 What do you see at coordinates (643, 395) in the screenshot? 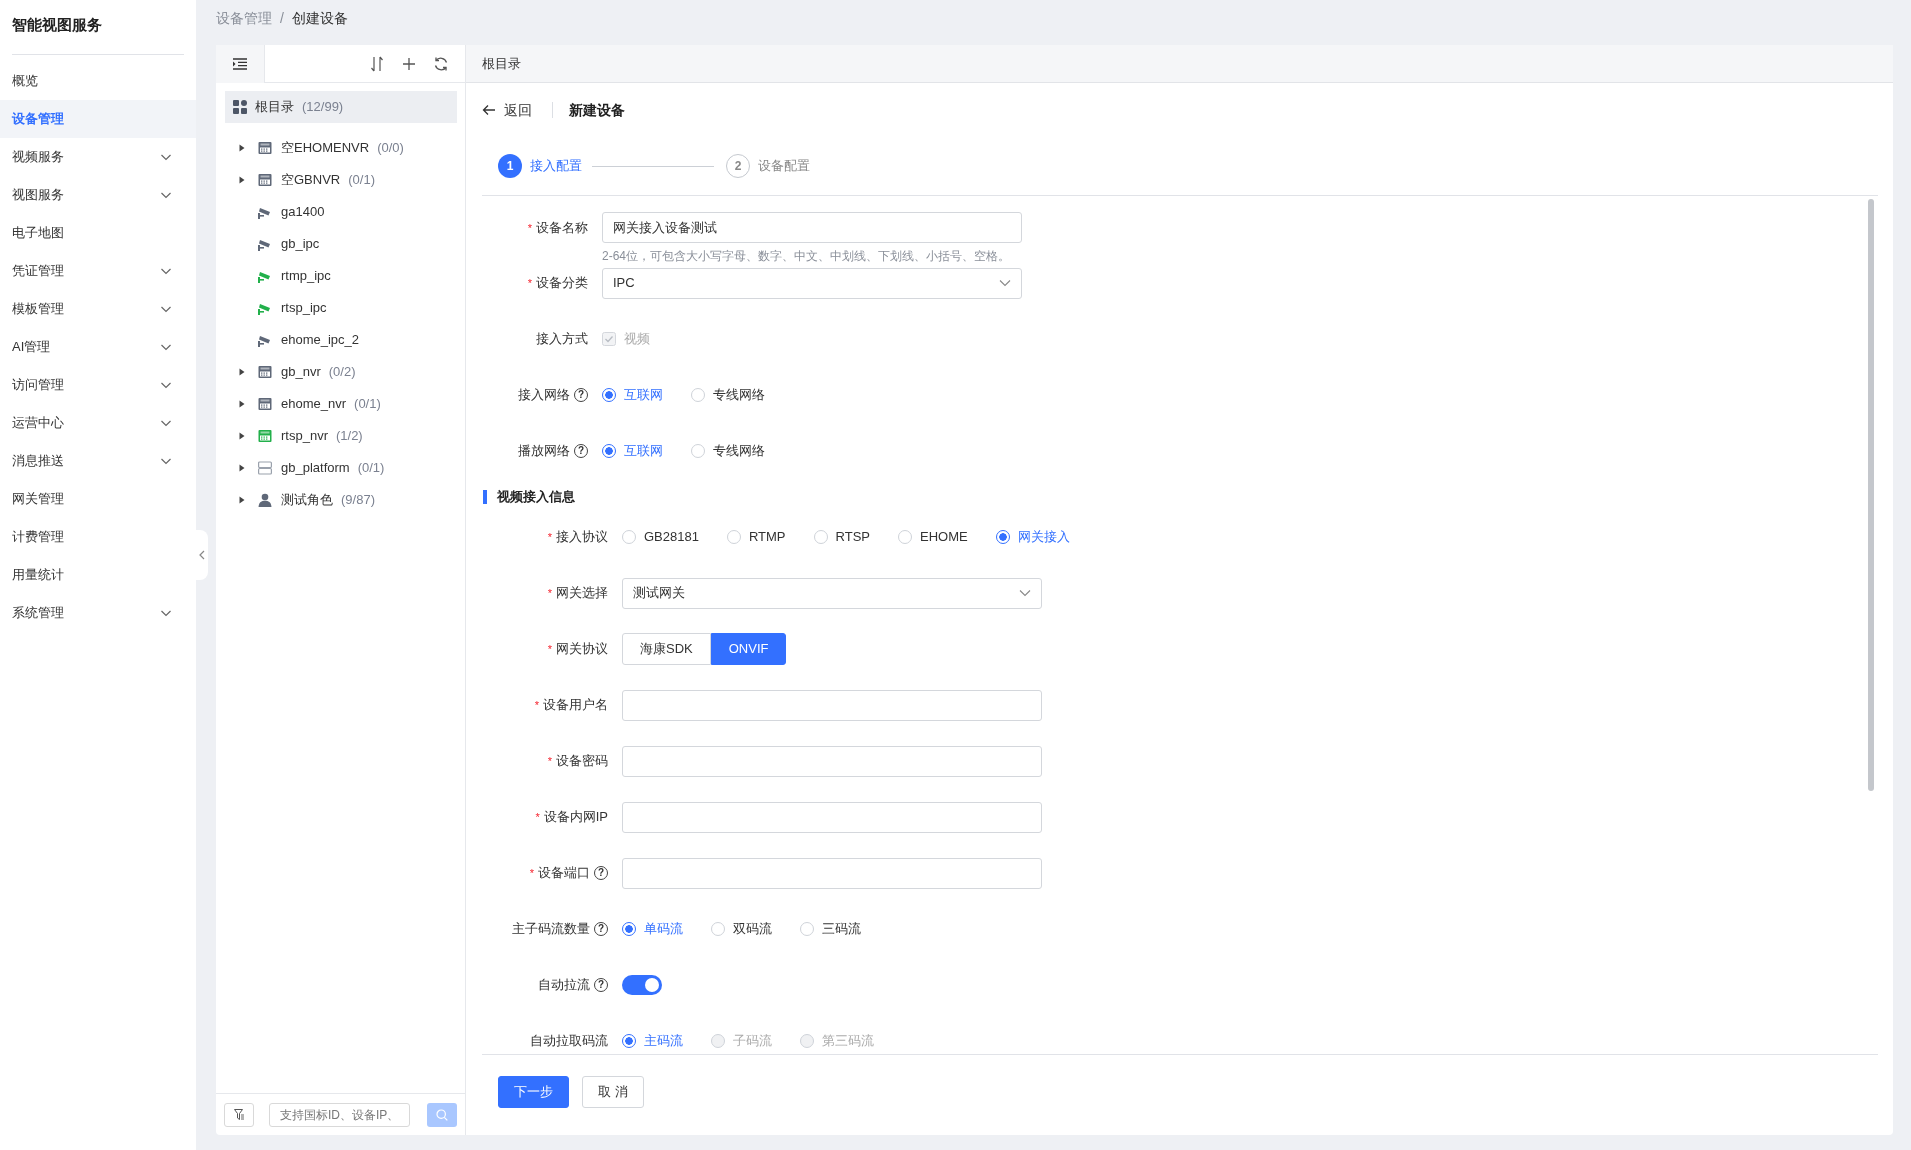
I see `option-label: 互联网` at bounding box center [643, 395].